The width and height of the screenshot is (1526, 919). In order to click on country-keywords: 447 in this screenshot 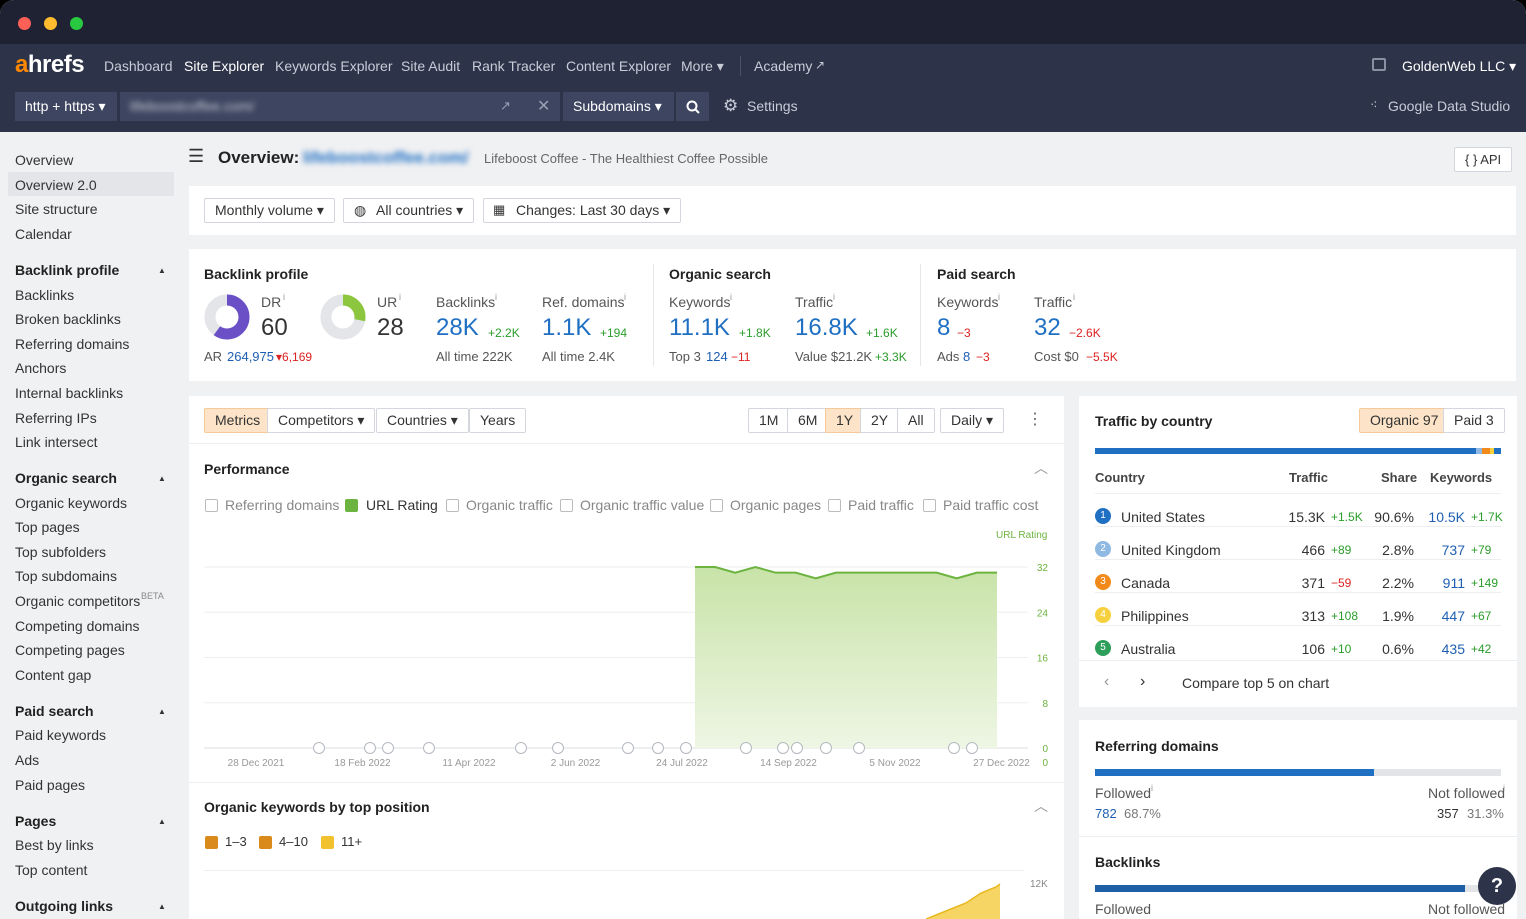, I will do `click(1434, 616)`.